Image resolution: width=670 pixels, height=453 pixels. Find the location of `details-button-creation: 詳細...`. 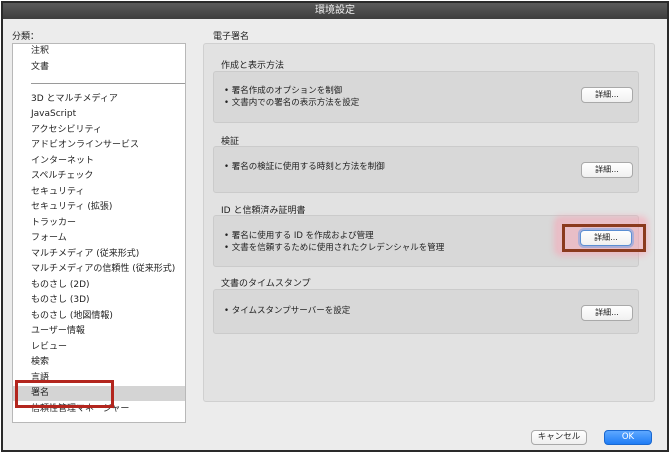

details-button-creation: 詳細... is located at coordinates (607, 95).